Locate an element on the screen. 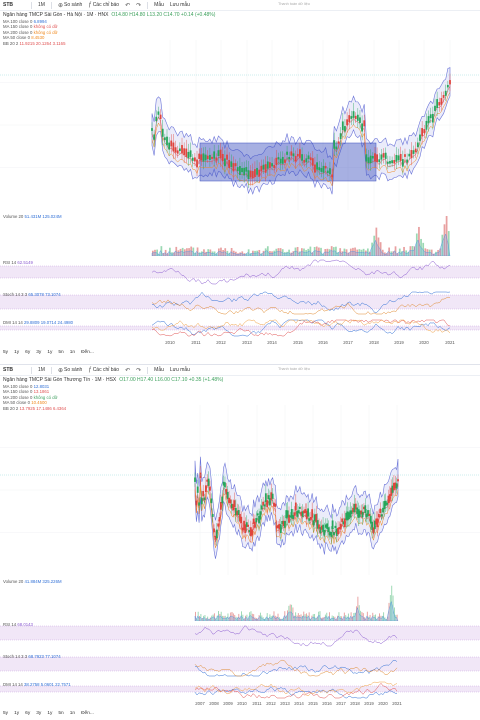 Image resolution: width=480 pixels, height=720 pixels. indicators-label: Các chỉ báo is located at coordinates (106, 370).